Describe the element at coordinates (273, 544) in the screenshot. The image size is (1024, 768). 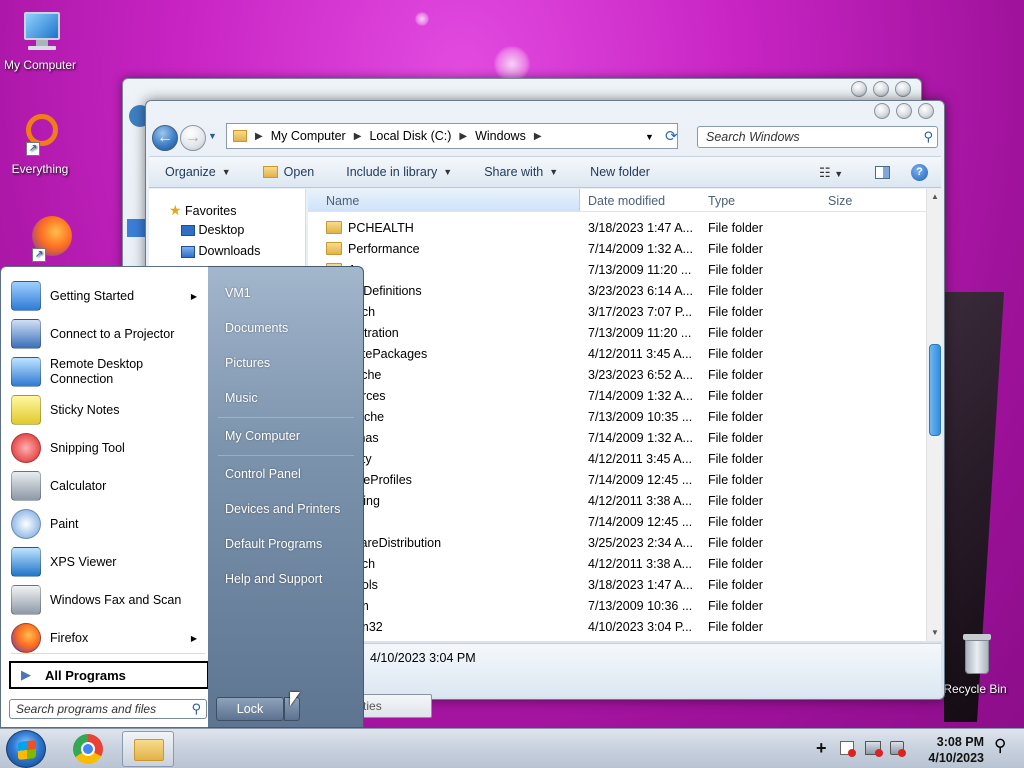
I see `start-item-default-programs: Default Programs` at that location.